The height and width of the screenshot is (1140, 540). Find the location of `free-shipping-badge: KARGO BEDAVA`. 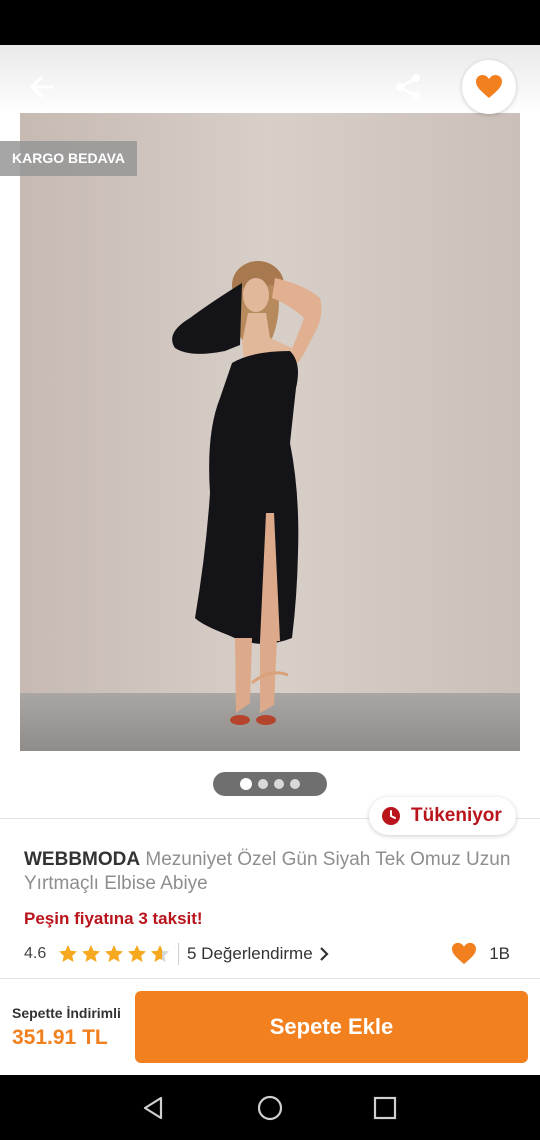

free-shipping-badge: KARGO BEDAVA is located at coordinates (69, 158).